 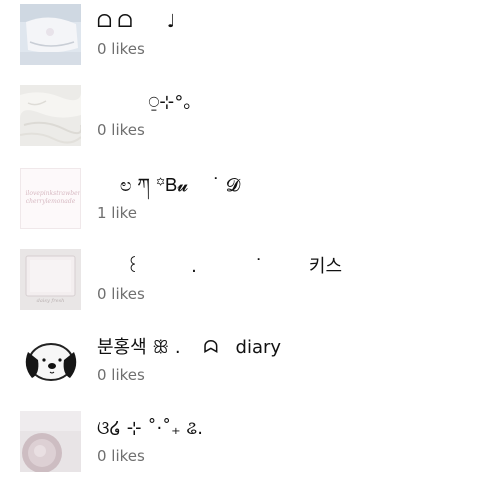 I want to click on list-item: 분홍색 ꕥ . ᗣ diary 0 likes, so click(x=250, y=360).